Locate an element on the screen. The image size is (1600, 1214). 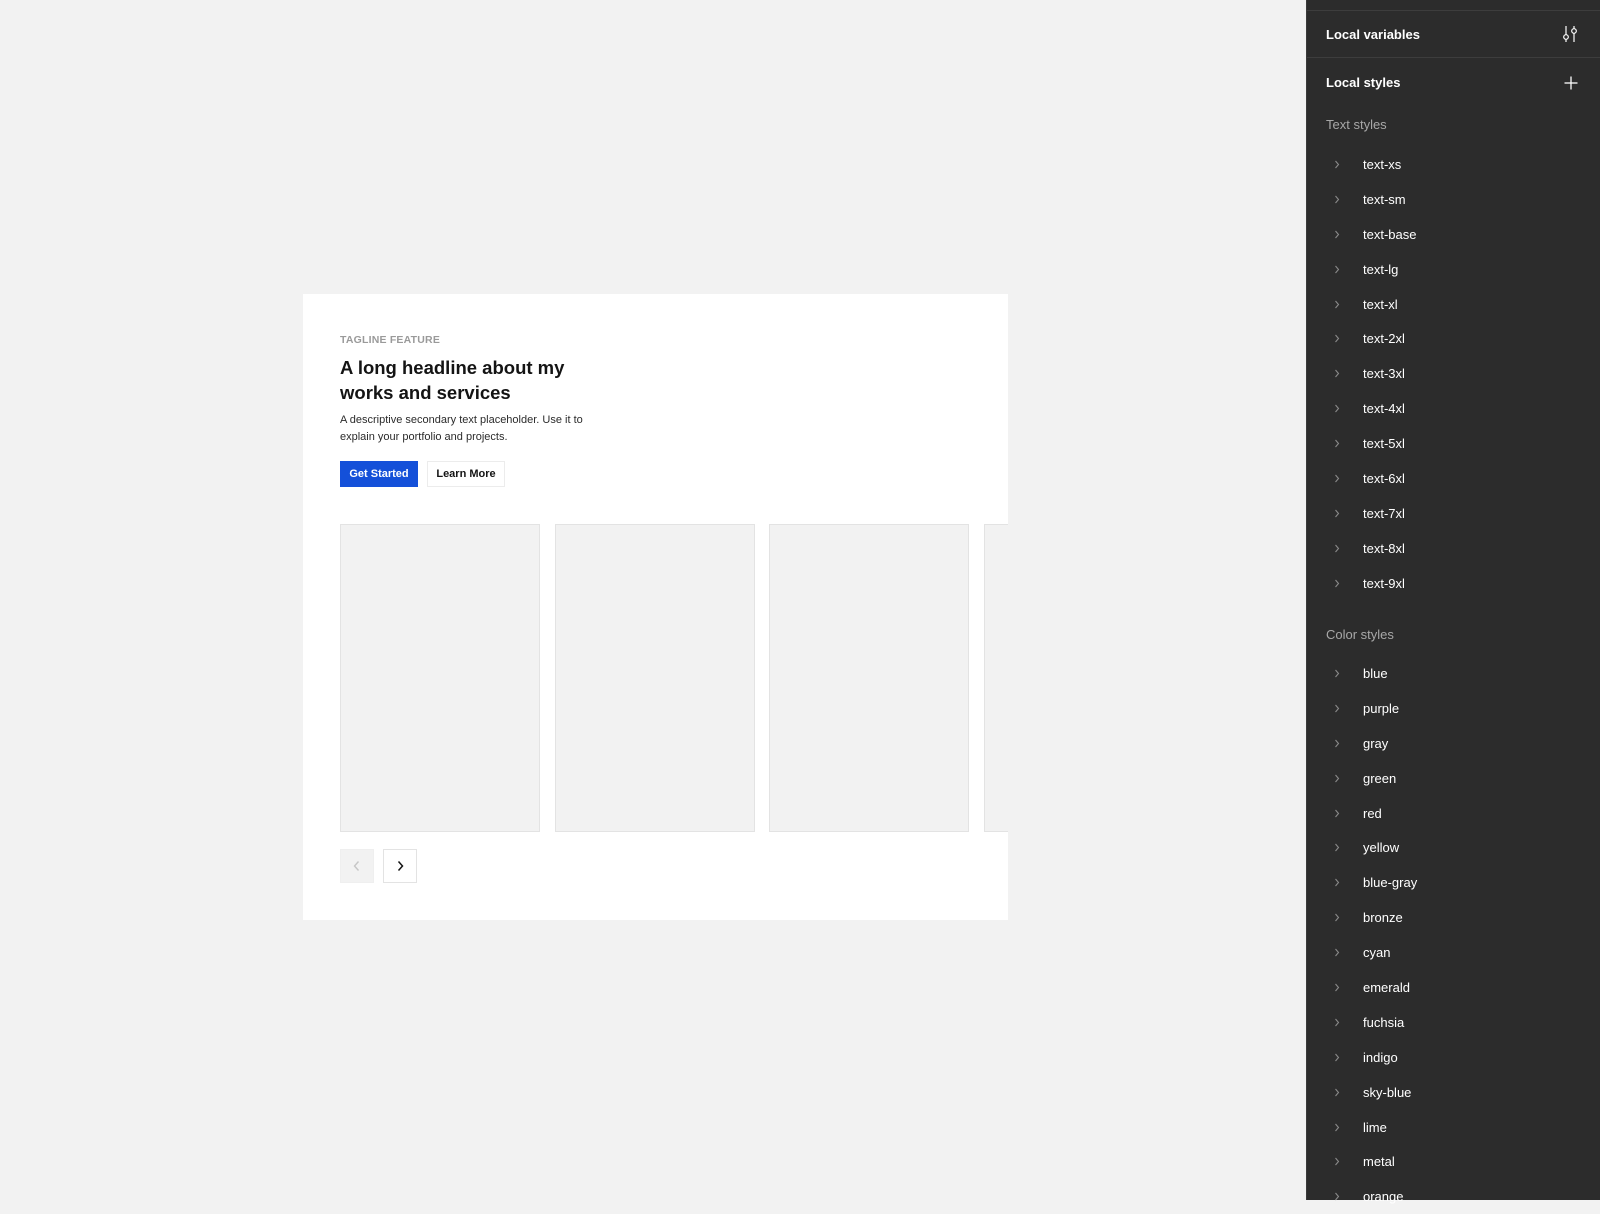
color-style-item: emerald is located at coordinates (1453, 987).